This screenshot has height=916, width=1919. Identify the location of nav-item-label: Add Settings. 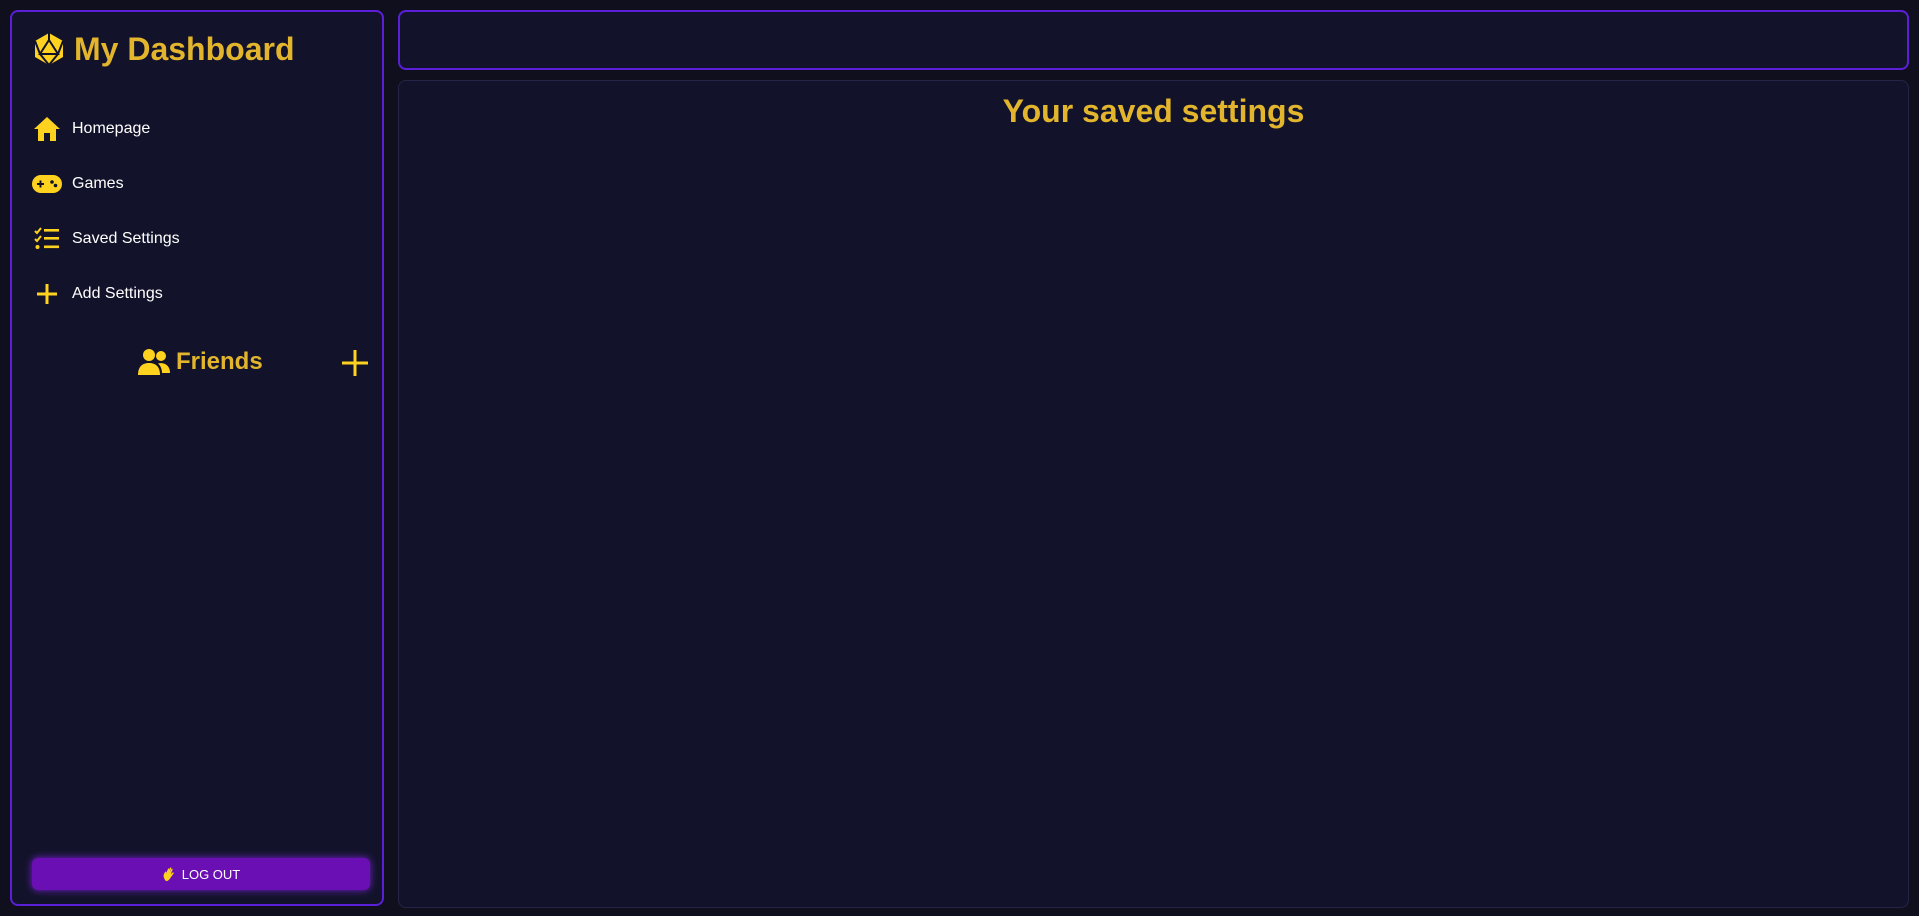
(117, 293).